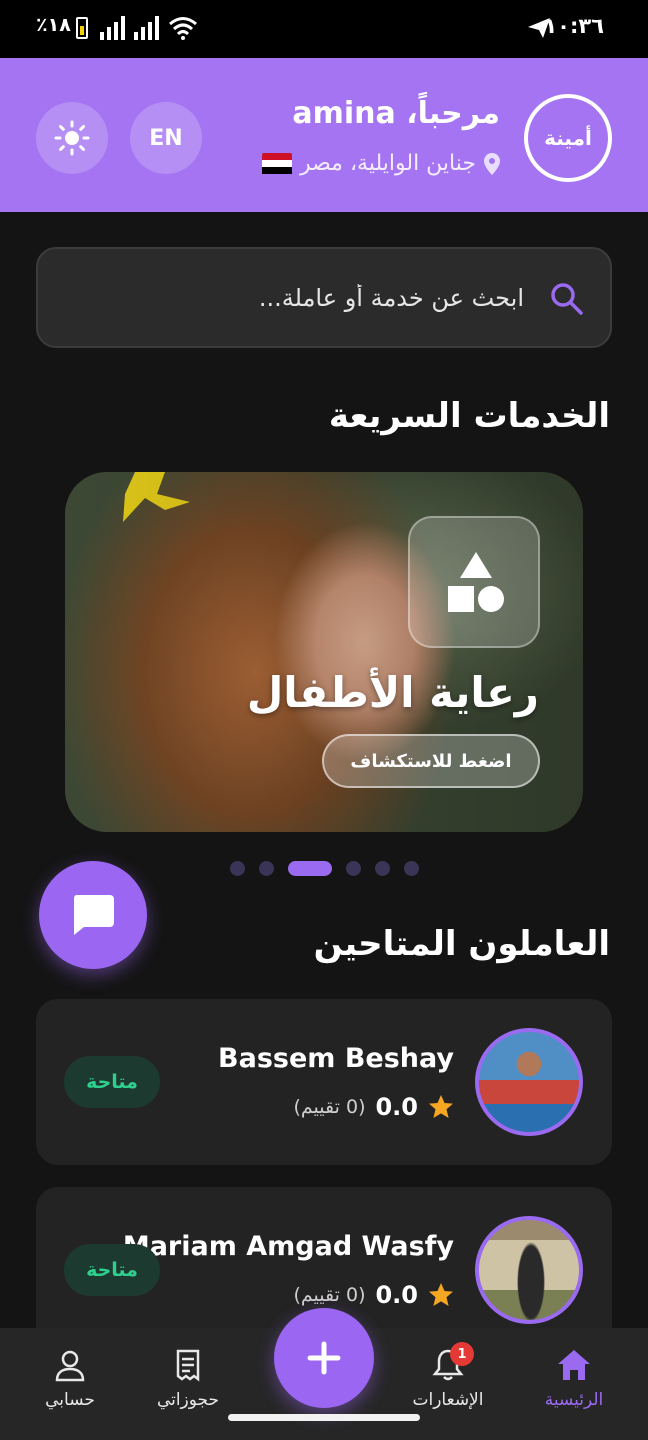  Describe the element at coordinates (448, 1400) in the screenshot. I see `nav-label: الإشعارات` at that location.